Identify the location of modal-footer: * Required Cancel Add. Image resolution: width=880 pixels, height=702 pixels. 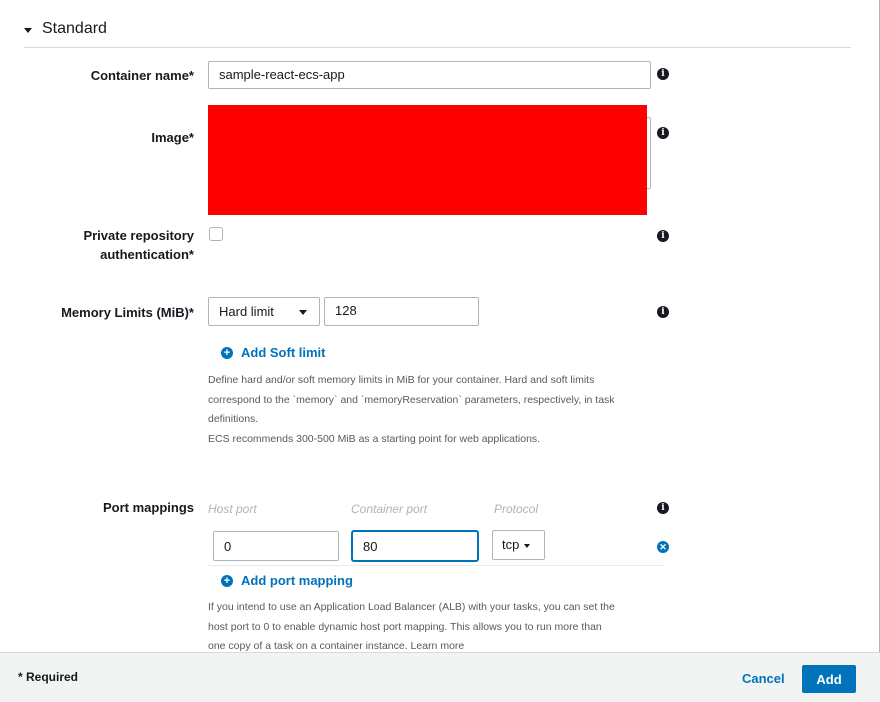
(440, 677).